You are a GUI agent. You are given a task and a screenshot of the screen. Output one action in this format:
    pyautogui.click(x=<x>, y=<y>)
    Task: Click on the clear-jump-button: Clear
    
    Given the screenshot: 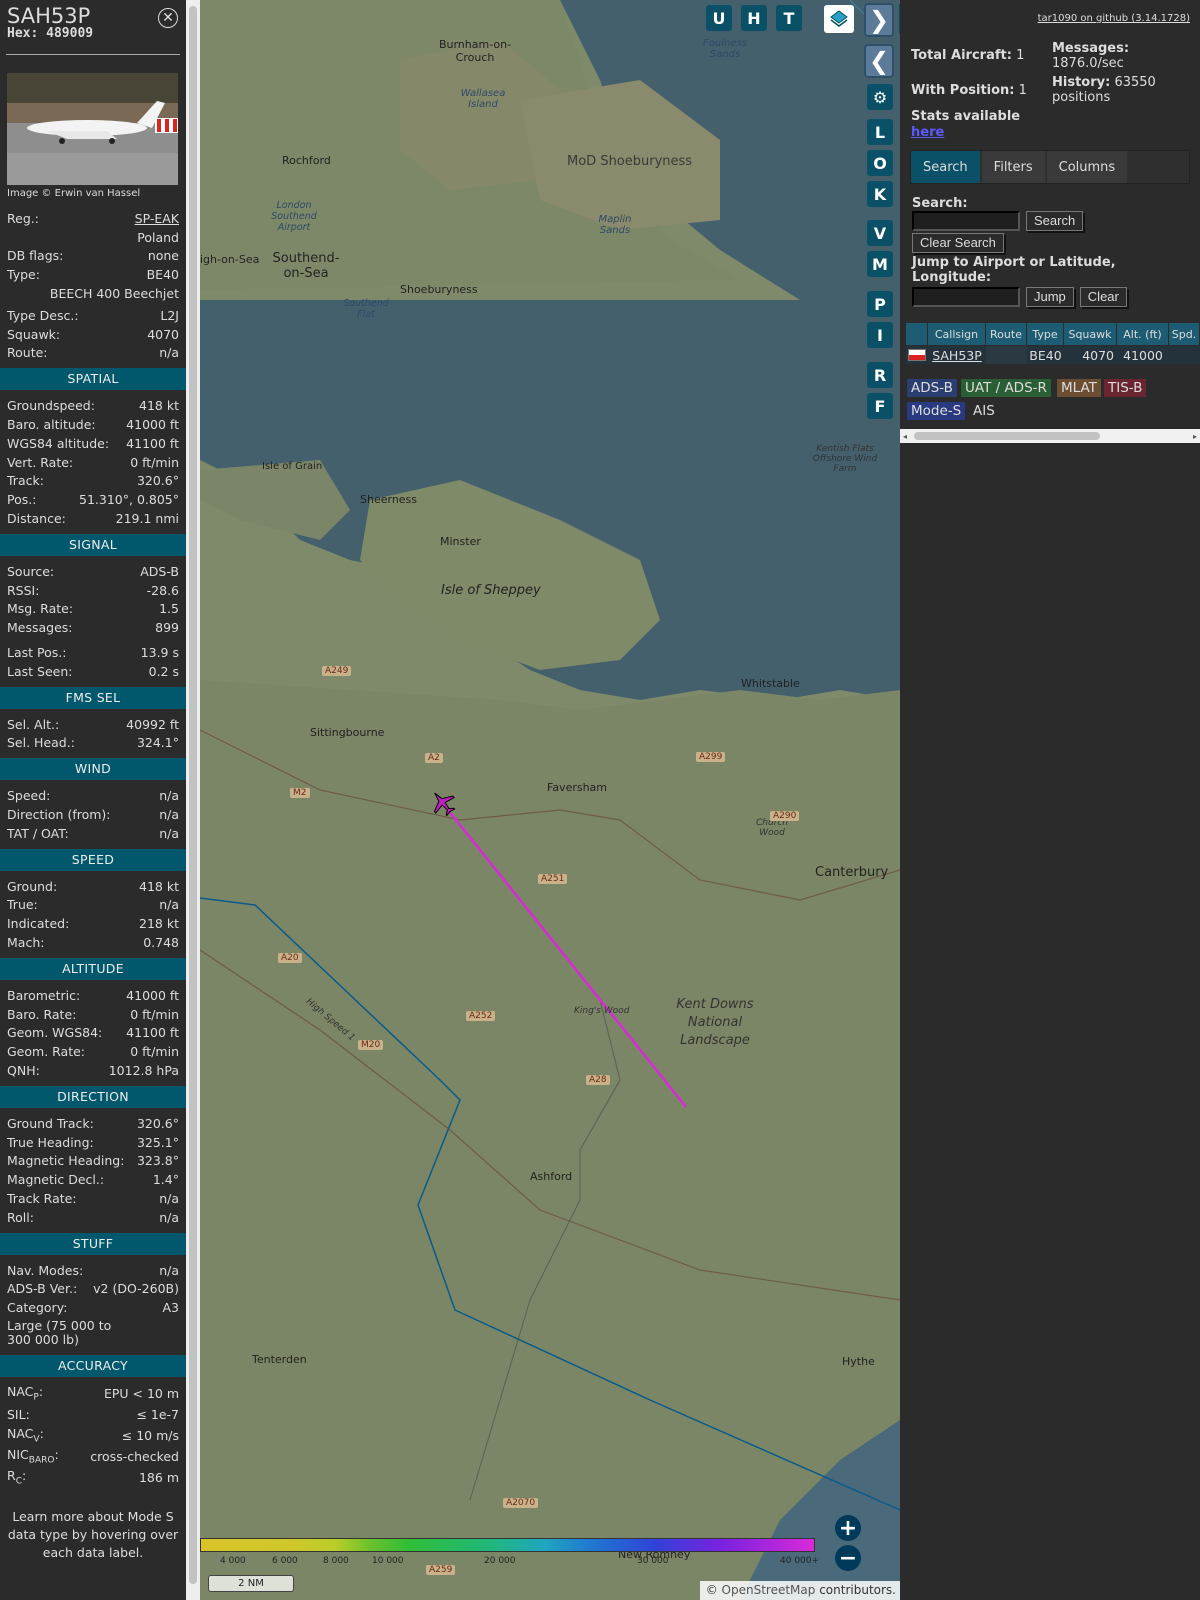 What is the action you would take?
    pyautogui.click(x=1103, y=297)
    